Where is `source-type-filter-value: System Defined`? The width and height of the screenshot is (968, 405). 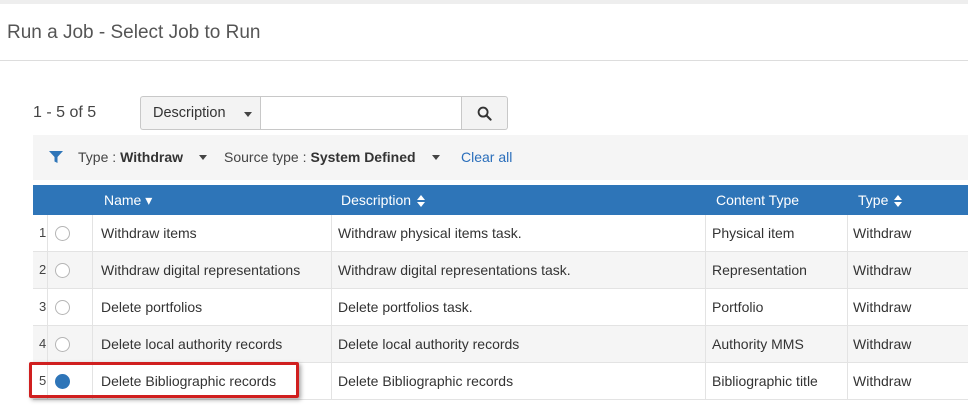
source-type-filter-value: System Defined is located at coordinates (363, 157).